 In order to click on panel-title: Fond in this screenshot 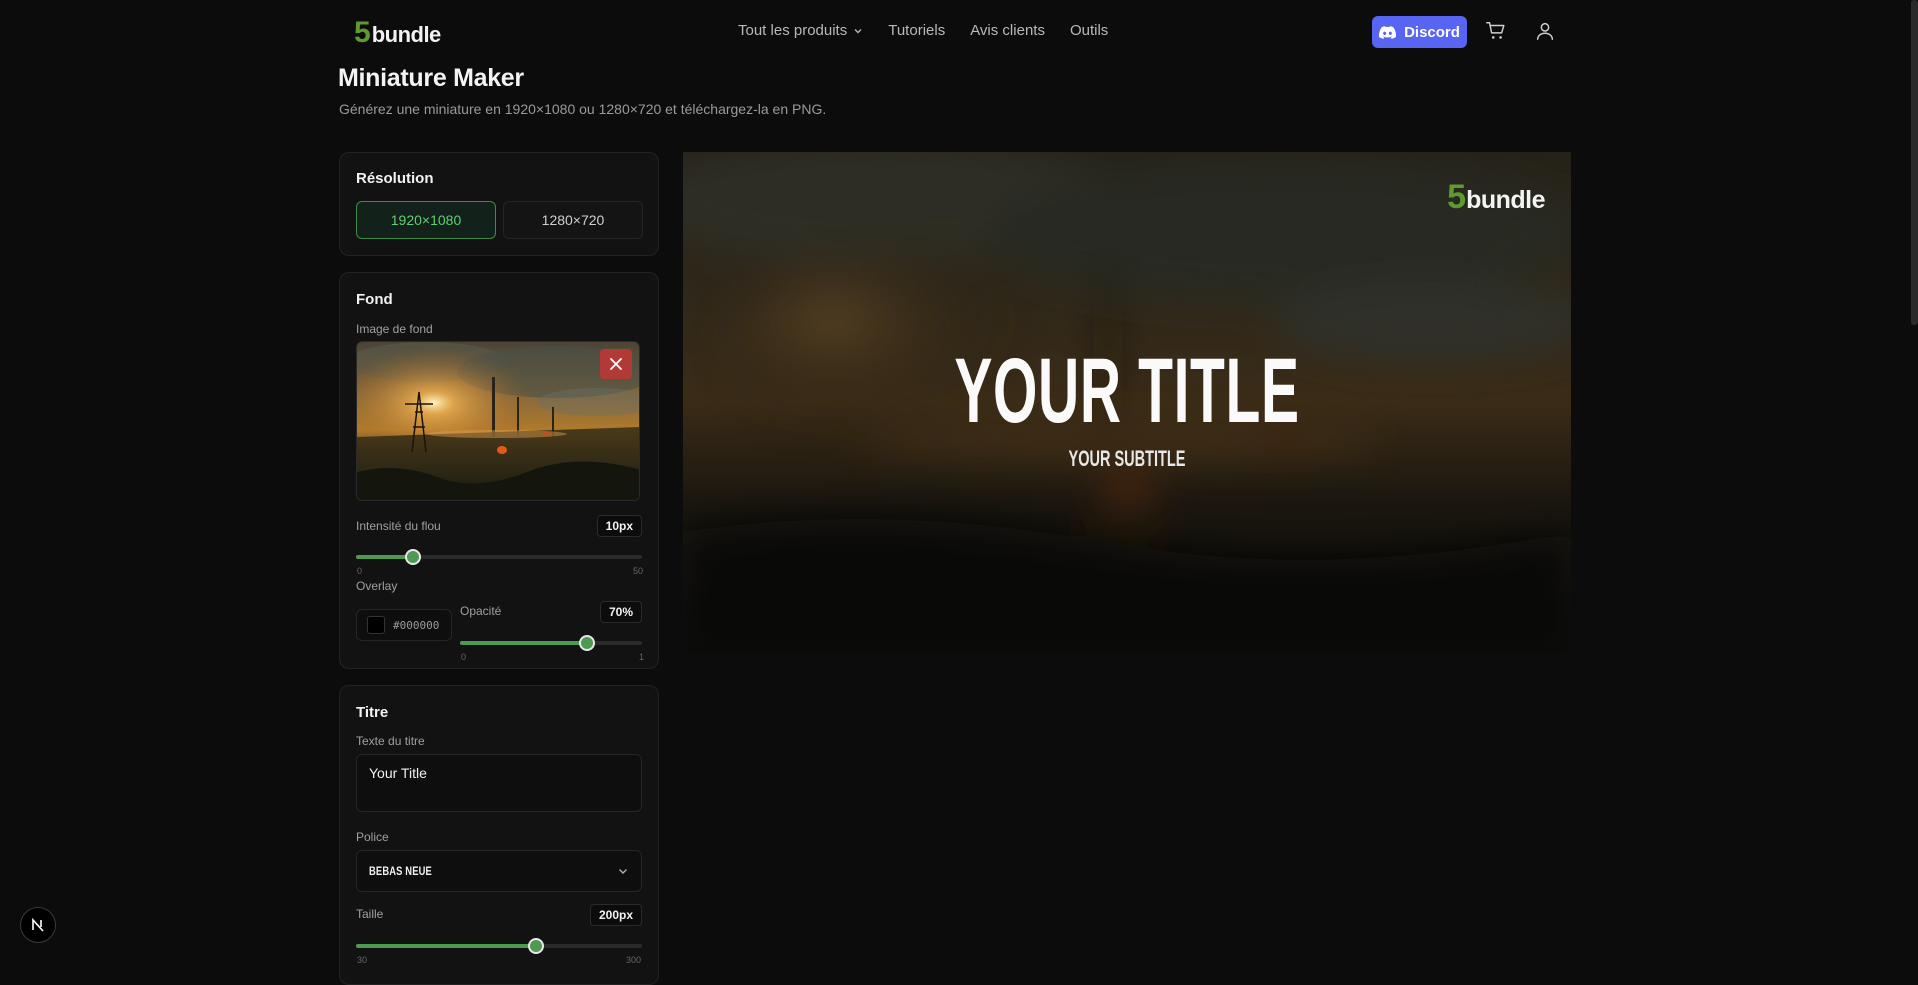, I will do `click(374, 299)`.